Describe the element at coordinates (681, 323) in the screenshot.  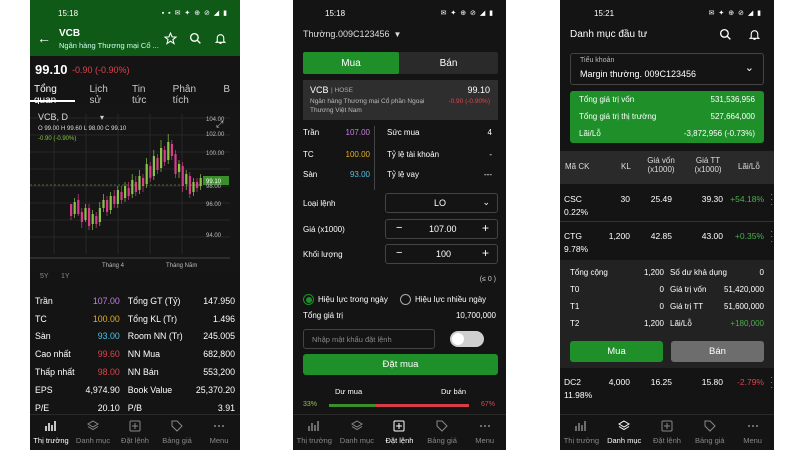
I see `detail-label: Lãi/Lỗ` at that location.